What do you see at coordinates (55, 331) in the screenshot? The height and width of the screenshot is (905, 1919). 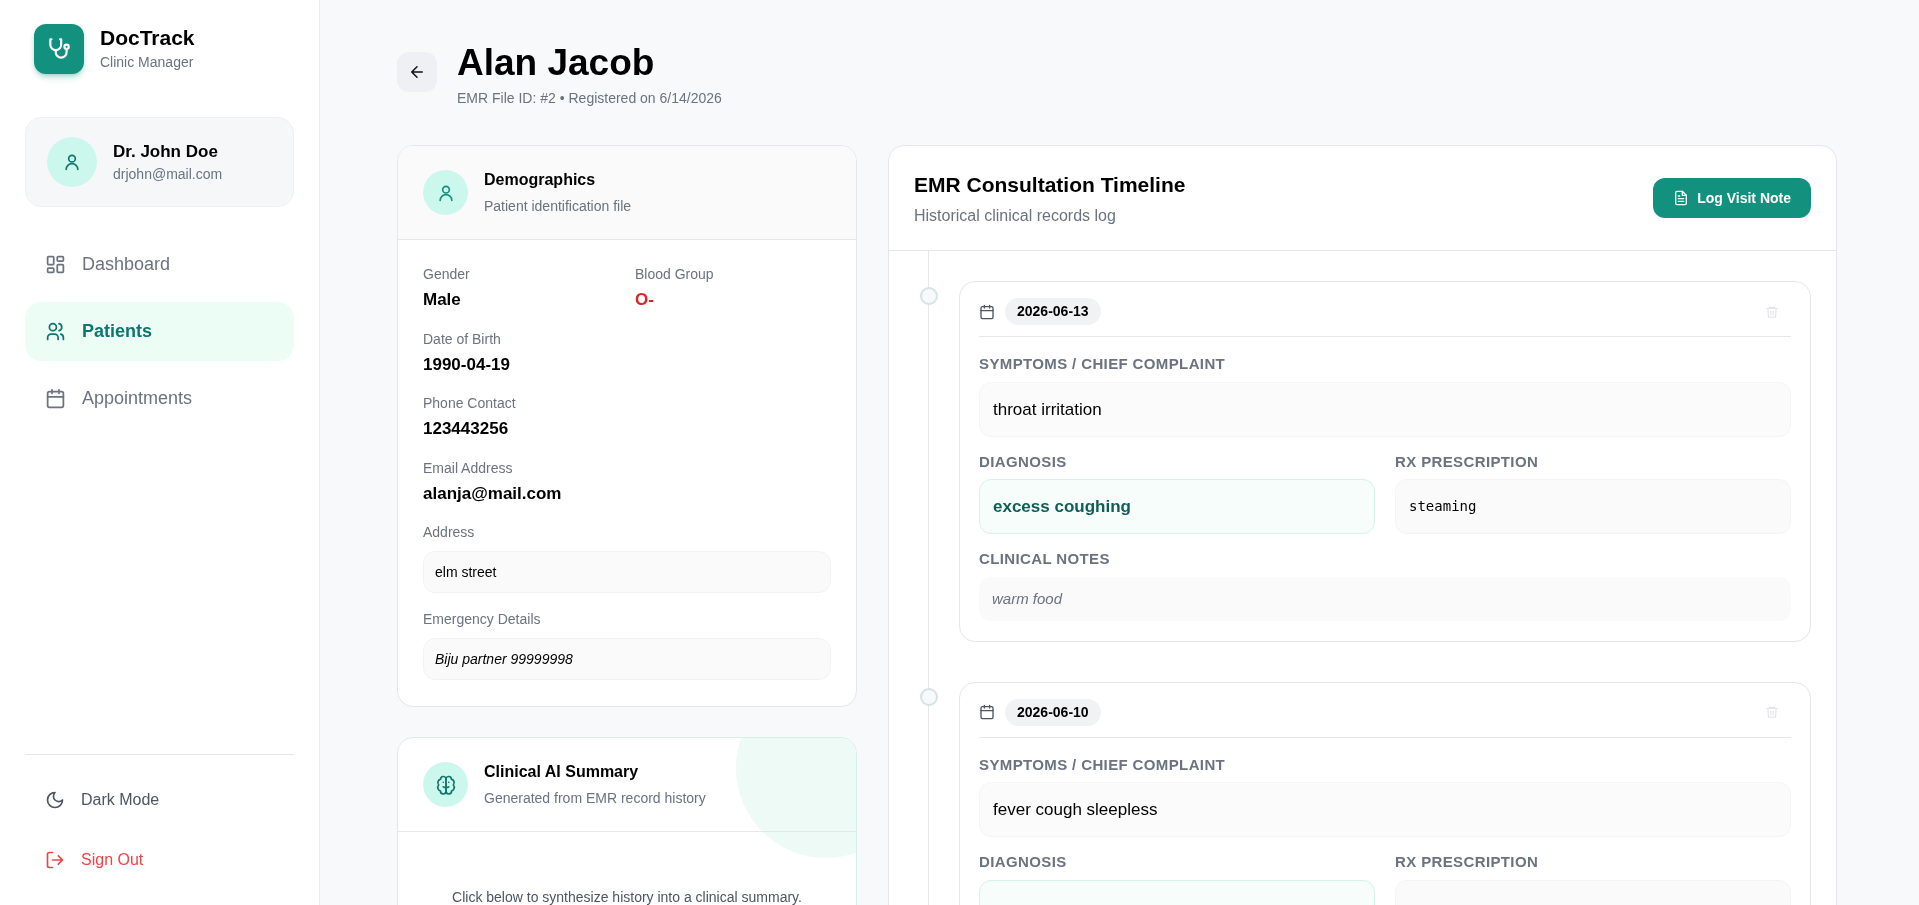 I see `users-icon` at bounding box center [55, 331].